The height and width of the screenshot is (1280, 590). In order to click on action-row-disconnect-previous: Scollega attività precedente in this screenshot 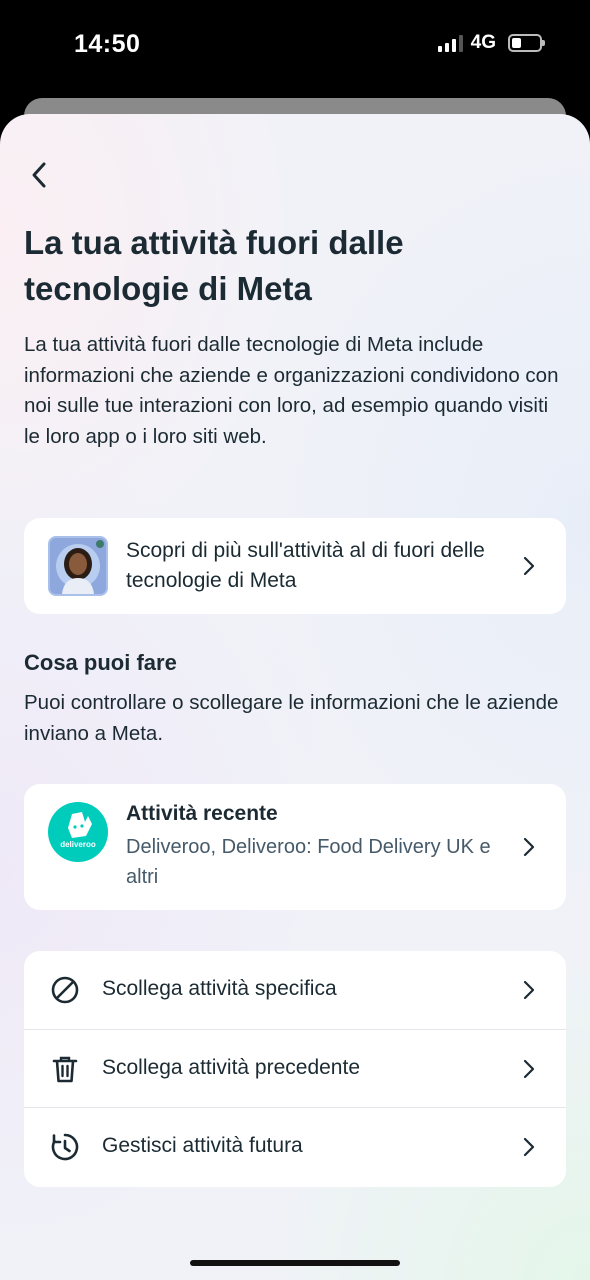, I will do `click(295, 1068)`.